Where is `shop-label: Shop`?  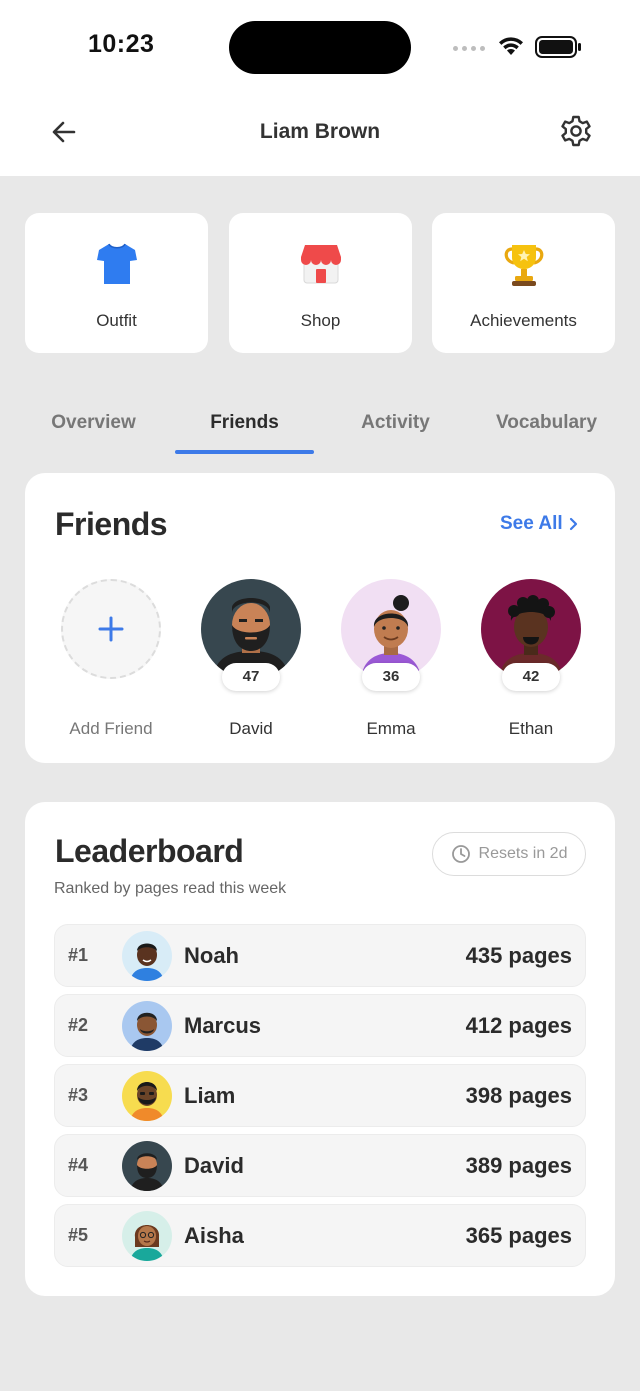
shop-label: Shop is located at coordinates (320, 320).